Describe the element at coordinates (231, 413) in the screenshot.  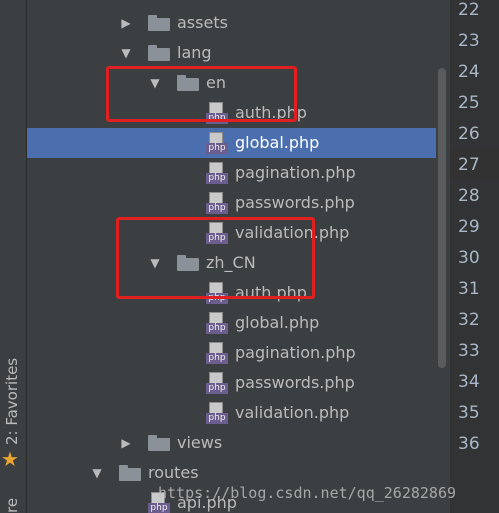
I see `tree-row-file: php validation.php` at that location.